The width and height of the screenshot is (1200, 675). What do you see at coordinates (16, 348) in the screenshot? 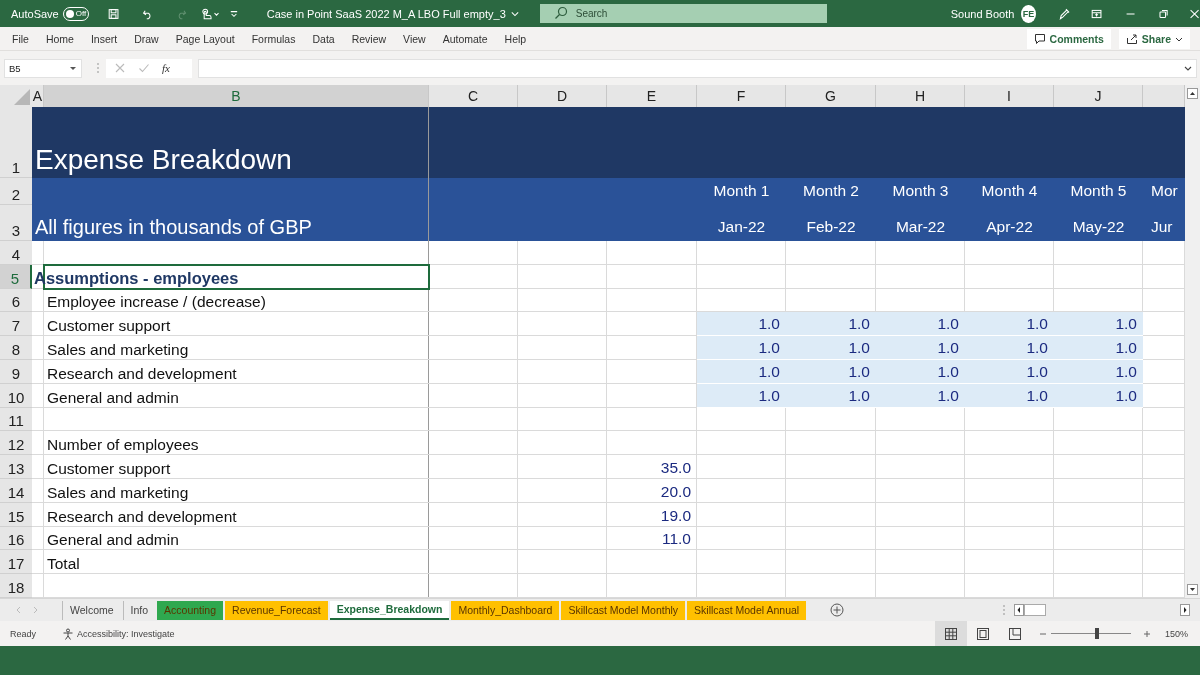
I see `row-header: 8` at bounding box center [16, 348].